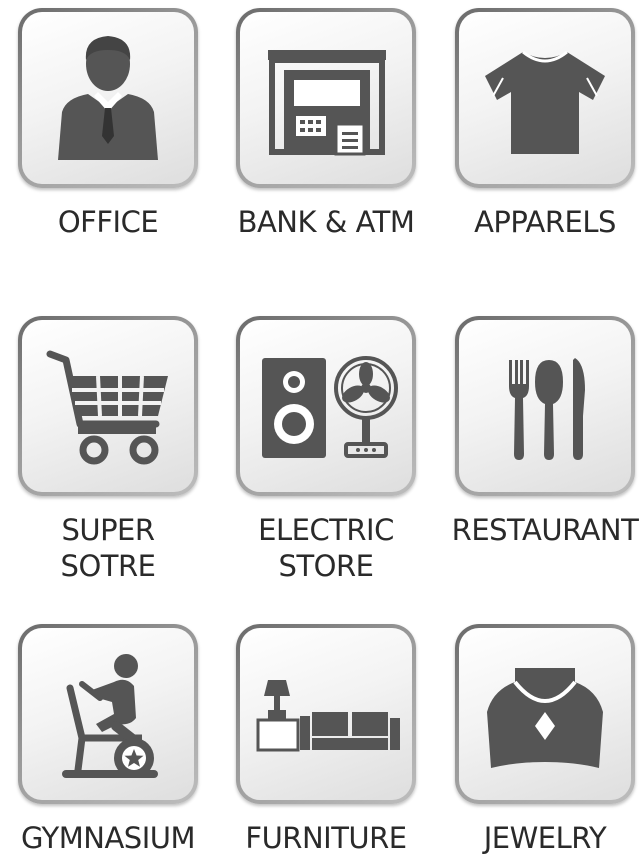 Image resolution: width=640 pixels, height=857 pixels. Describe the element at coordinates (326, 838) in the screenshot. I see `furniture-label: FURNITURE` at that location.